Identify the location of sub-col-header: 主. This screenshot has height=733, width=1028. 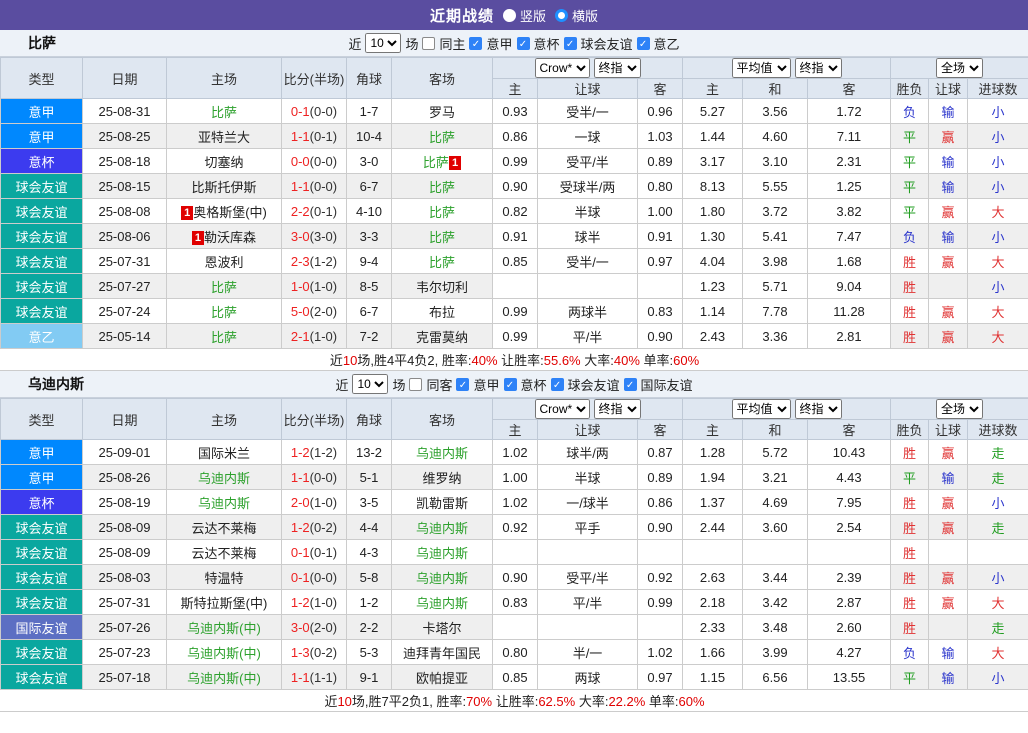
(515, 88).